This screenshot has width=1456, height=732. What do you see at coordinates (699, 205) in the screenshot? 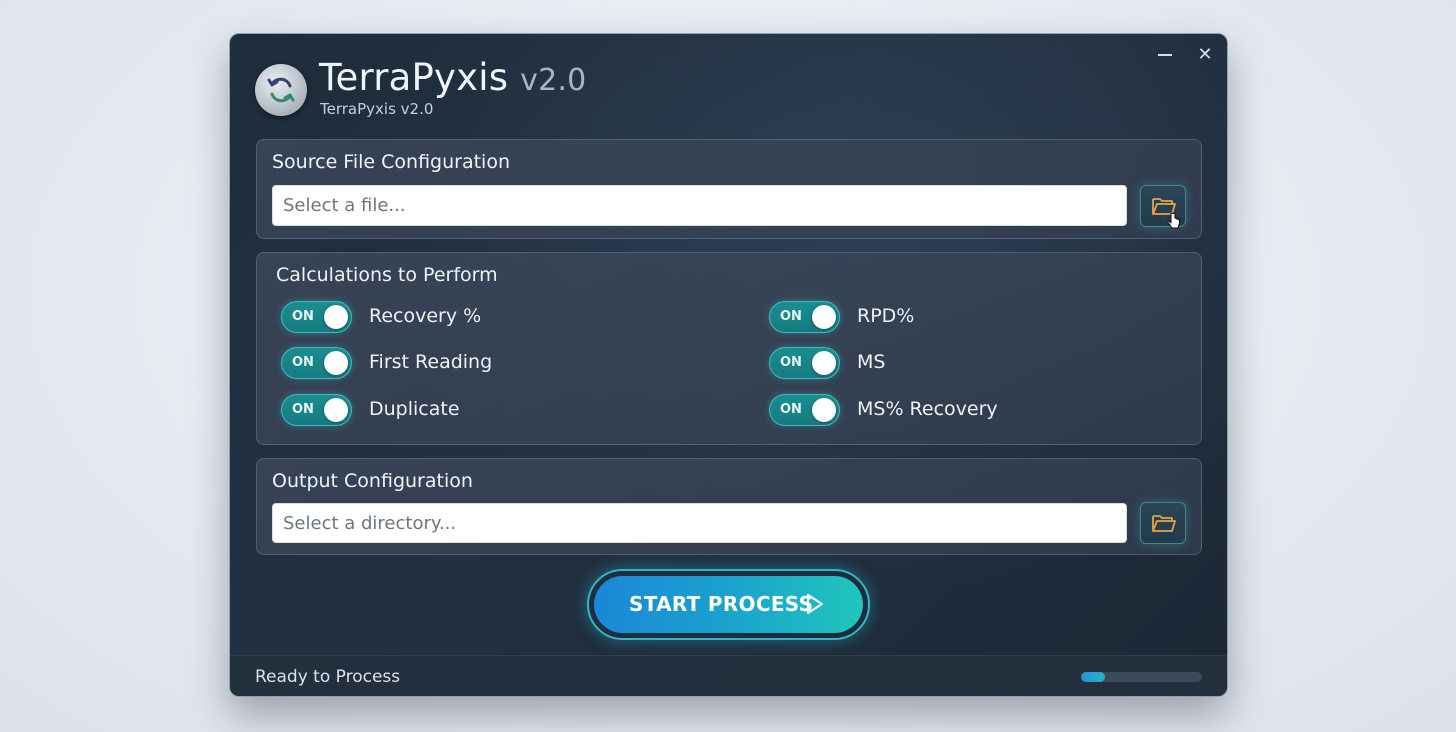
I see `source-file-input` at bounding box center [699, 205].